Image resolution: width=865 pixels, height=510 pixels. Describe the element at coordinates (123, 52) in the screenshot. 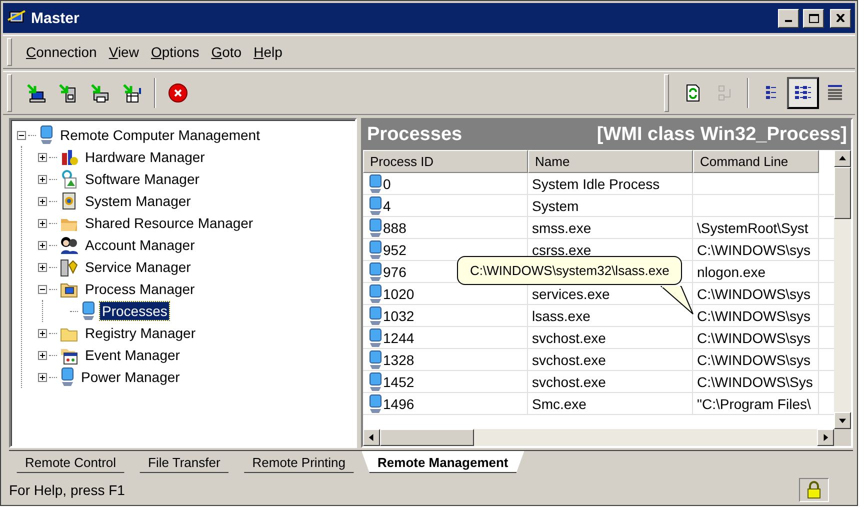

I see `menu-item: View` at that location.